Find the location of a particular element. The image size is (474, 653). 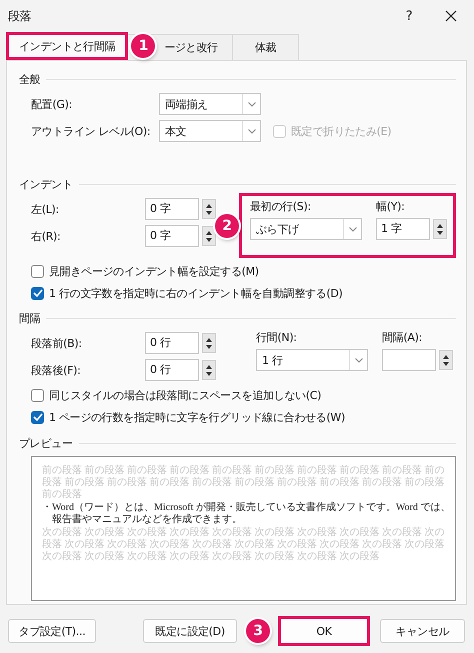

field-label: 最初の行(S): is located at coordinates (281, 207).